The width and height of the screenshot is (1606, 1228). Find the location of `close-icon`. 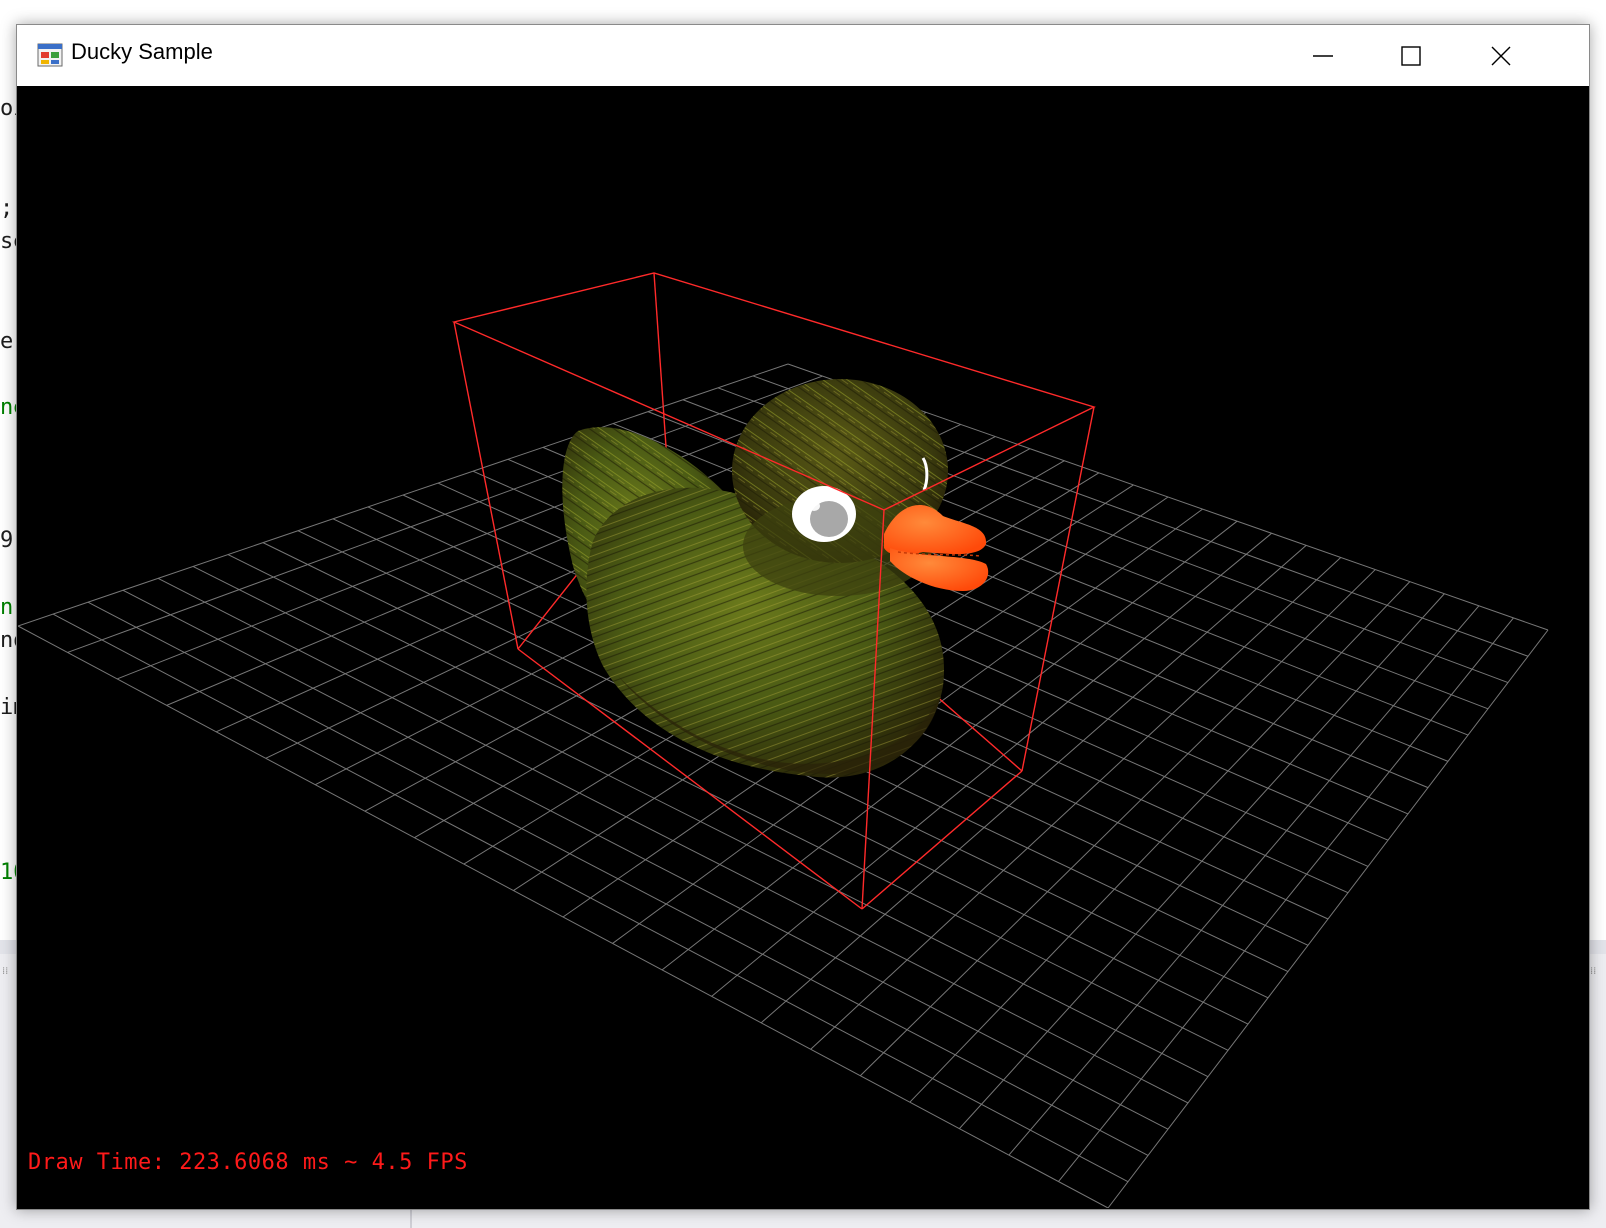

close-icon is located at coordinates (1501, 55).